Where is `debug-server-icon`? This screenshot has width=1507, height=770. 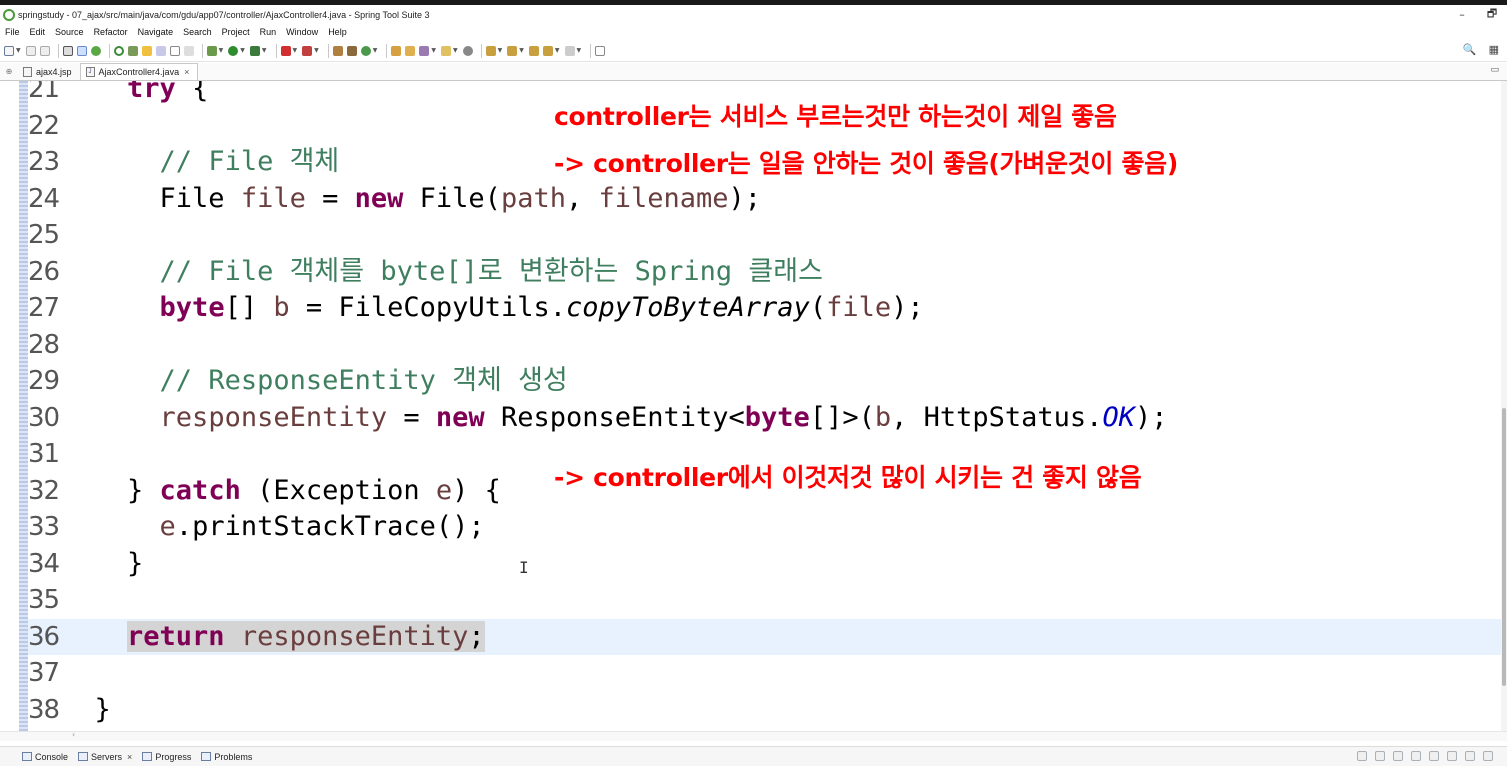
debug-server-icon is located at coordinates (1398, 756).